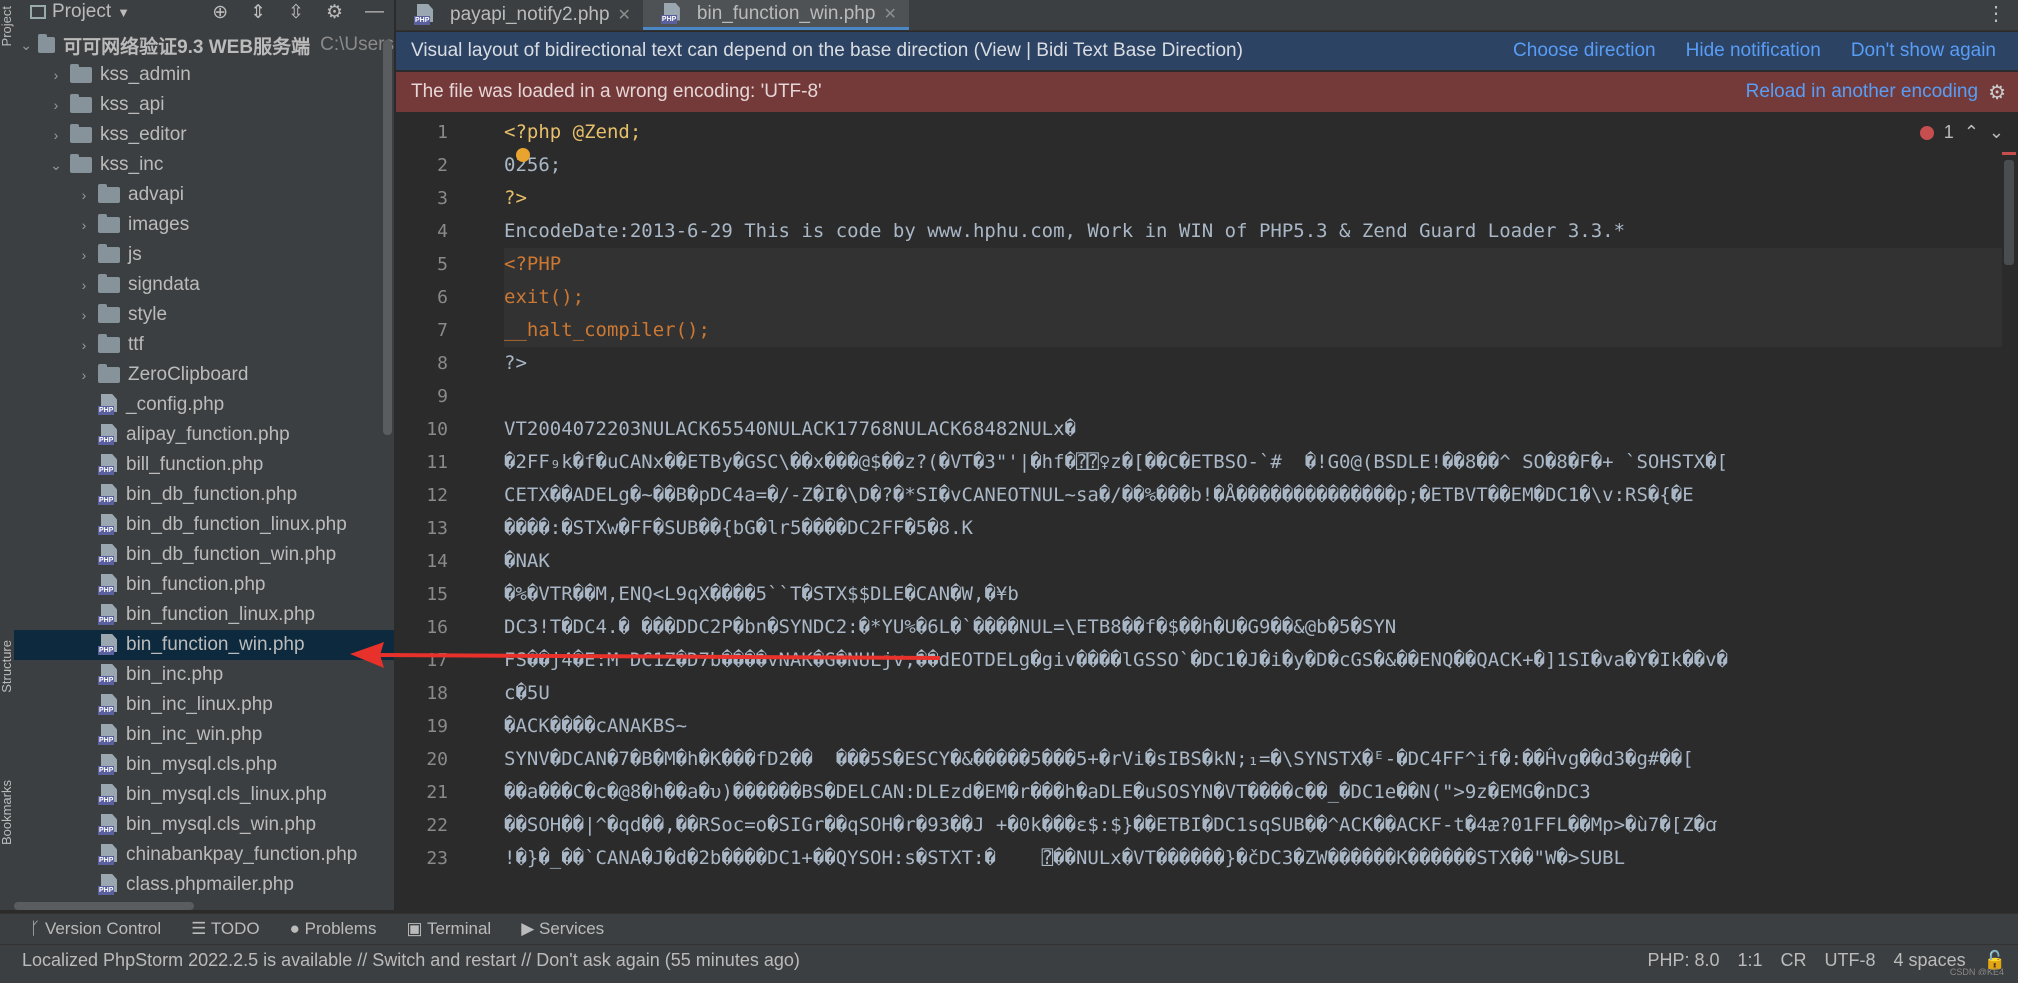 The height and width of the screenshot is (983, 2018). I want to click on tree-folder: › style, so click(204, 315).